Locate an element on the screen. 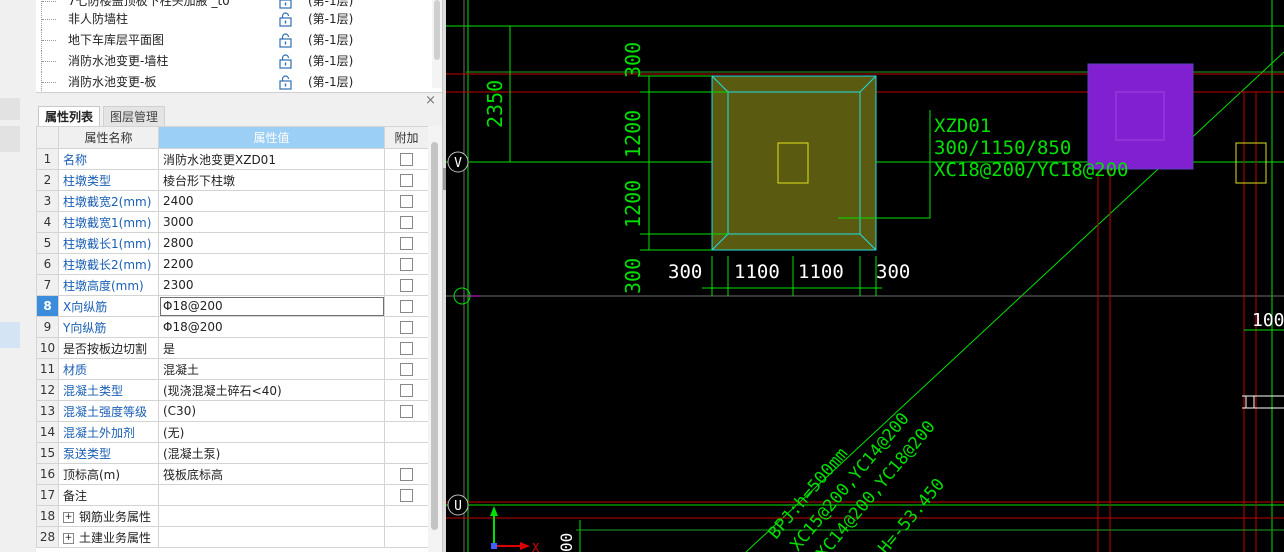  tree-item: 消防水池变更-板 (第-1层) is located at coordinates (234, 82).